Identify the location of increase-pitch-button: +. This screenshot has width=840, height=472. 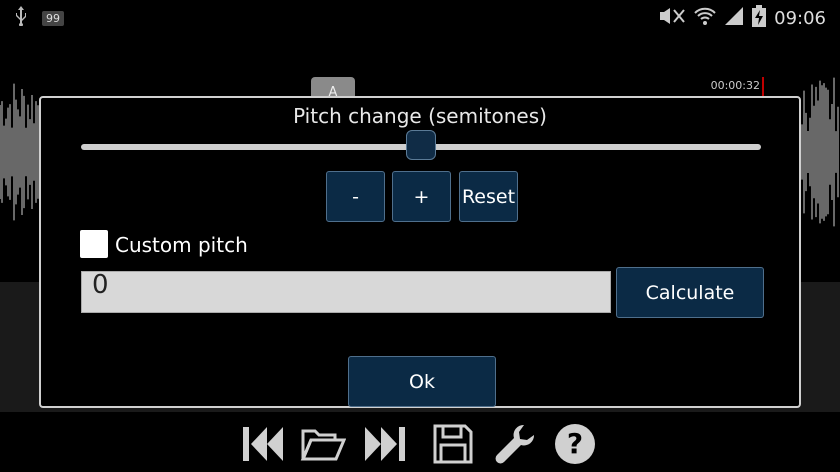
(421, 196).